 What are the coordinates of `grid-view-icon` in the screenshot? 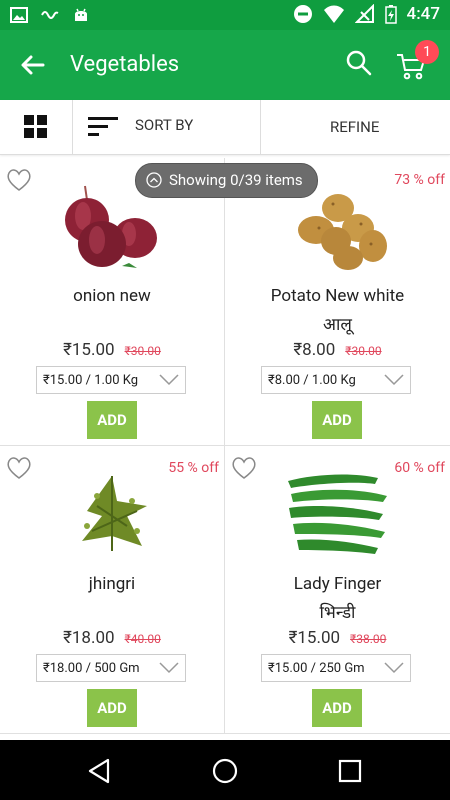 It's located at (35, 126).